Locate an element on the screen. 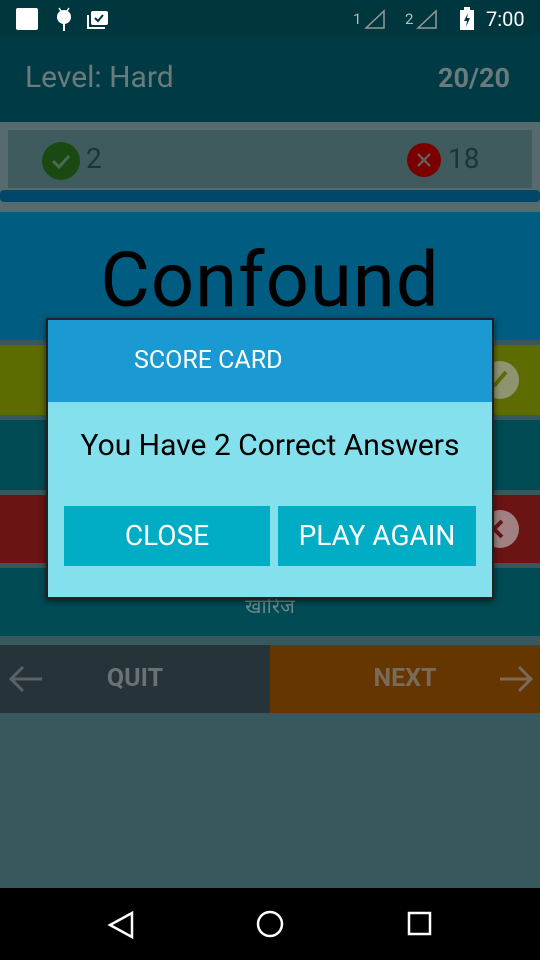 This screenshot has height=960, width=540. correct-count: 2 is located at coordinates (94, 158).